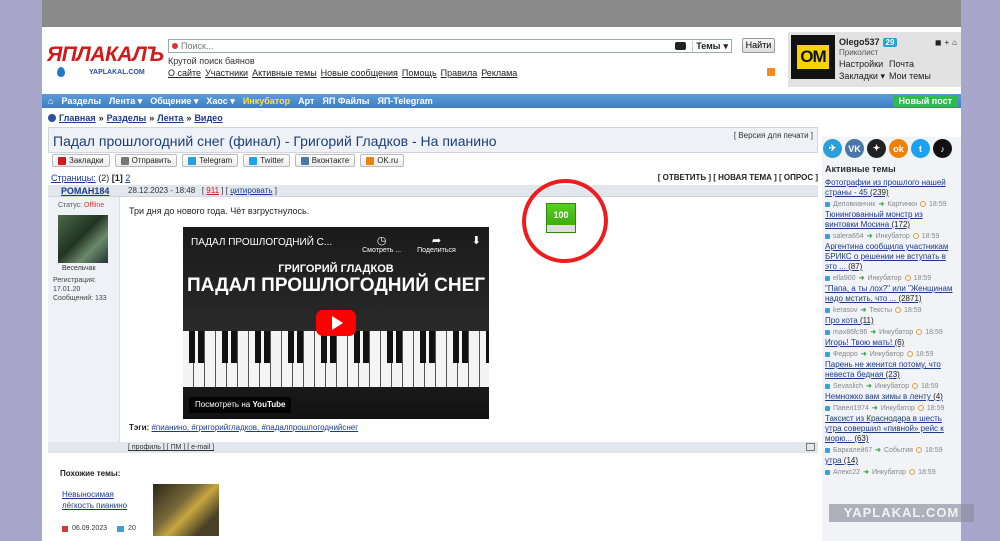 The height and width of the screenshot is (541, 1000). What do you see at coordinates (946, 42) in the screenshot?
I see `add-icon: +` at bounding box center [946, 42].